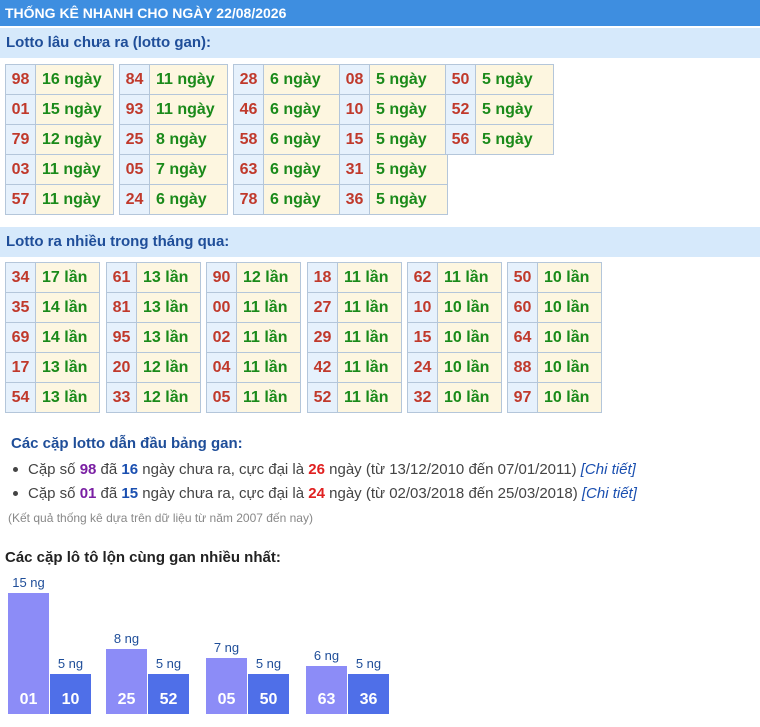 The image size is (760, 727). Describe the element at coordinates (121, 277) in the screenshot. I see `lotto-number: 61` at that location.